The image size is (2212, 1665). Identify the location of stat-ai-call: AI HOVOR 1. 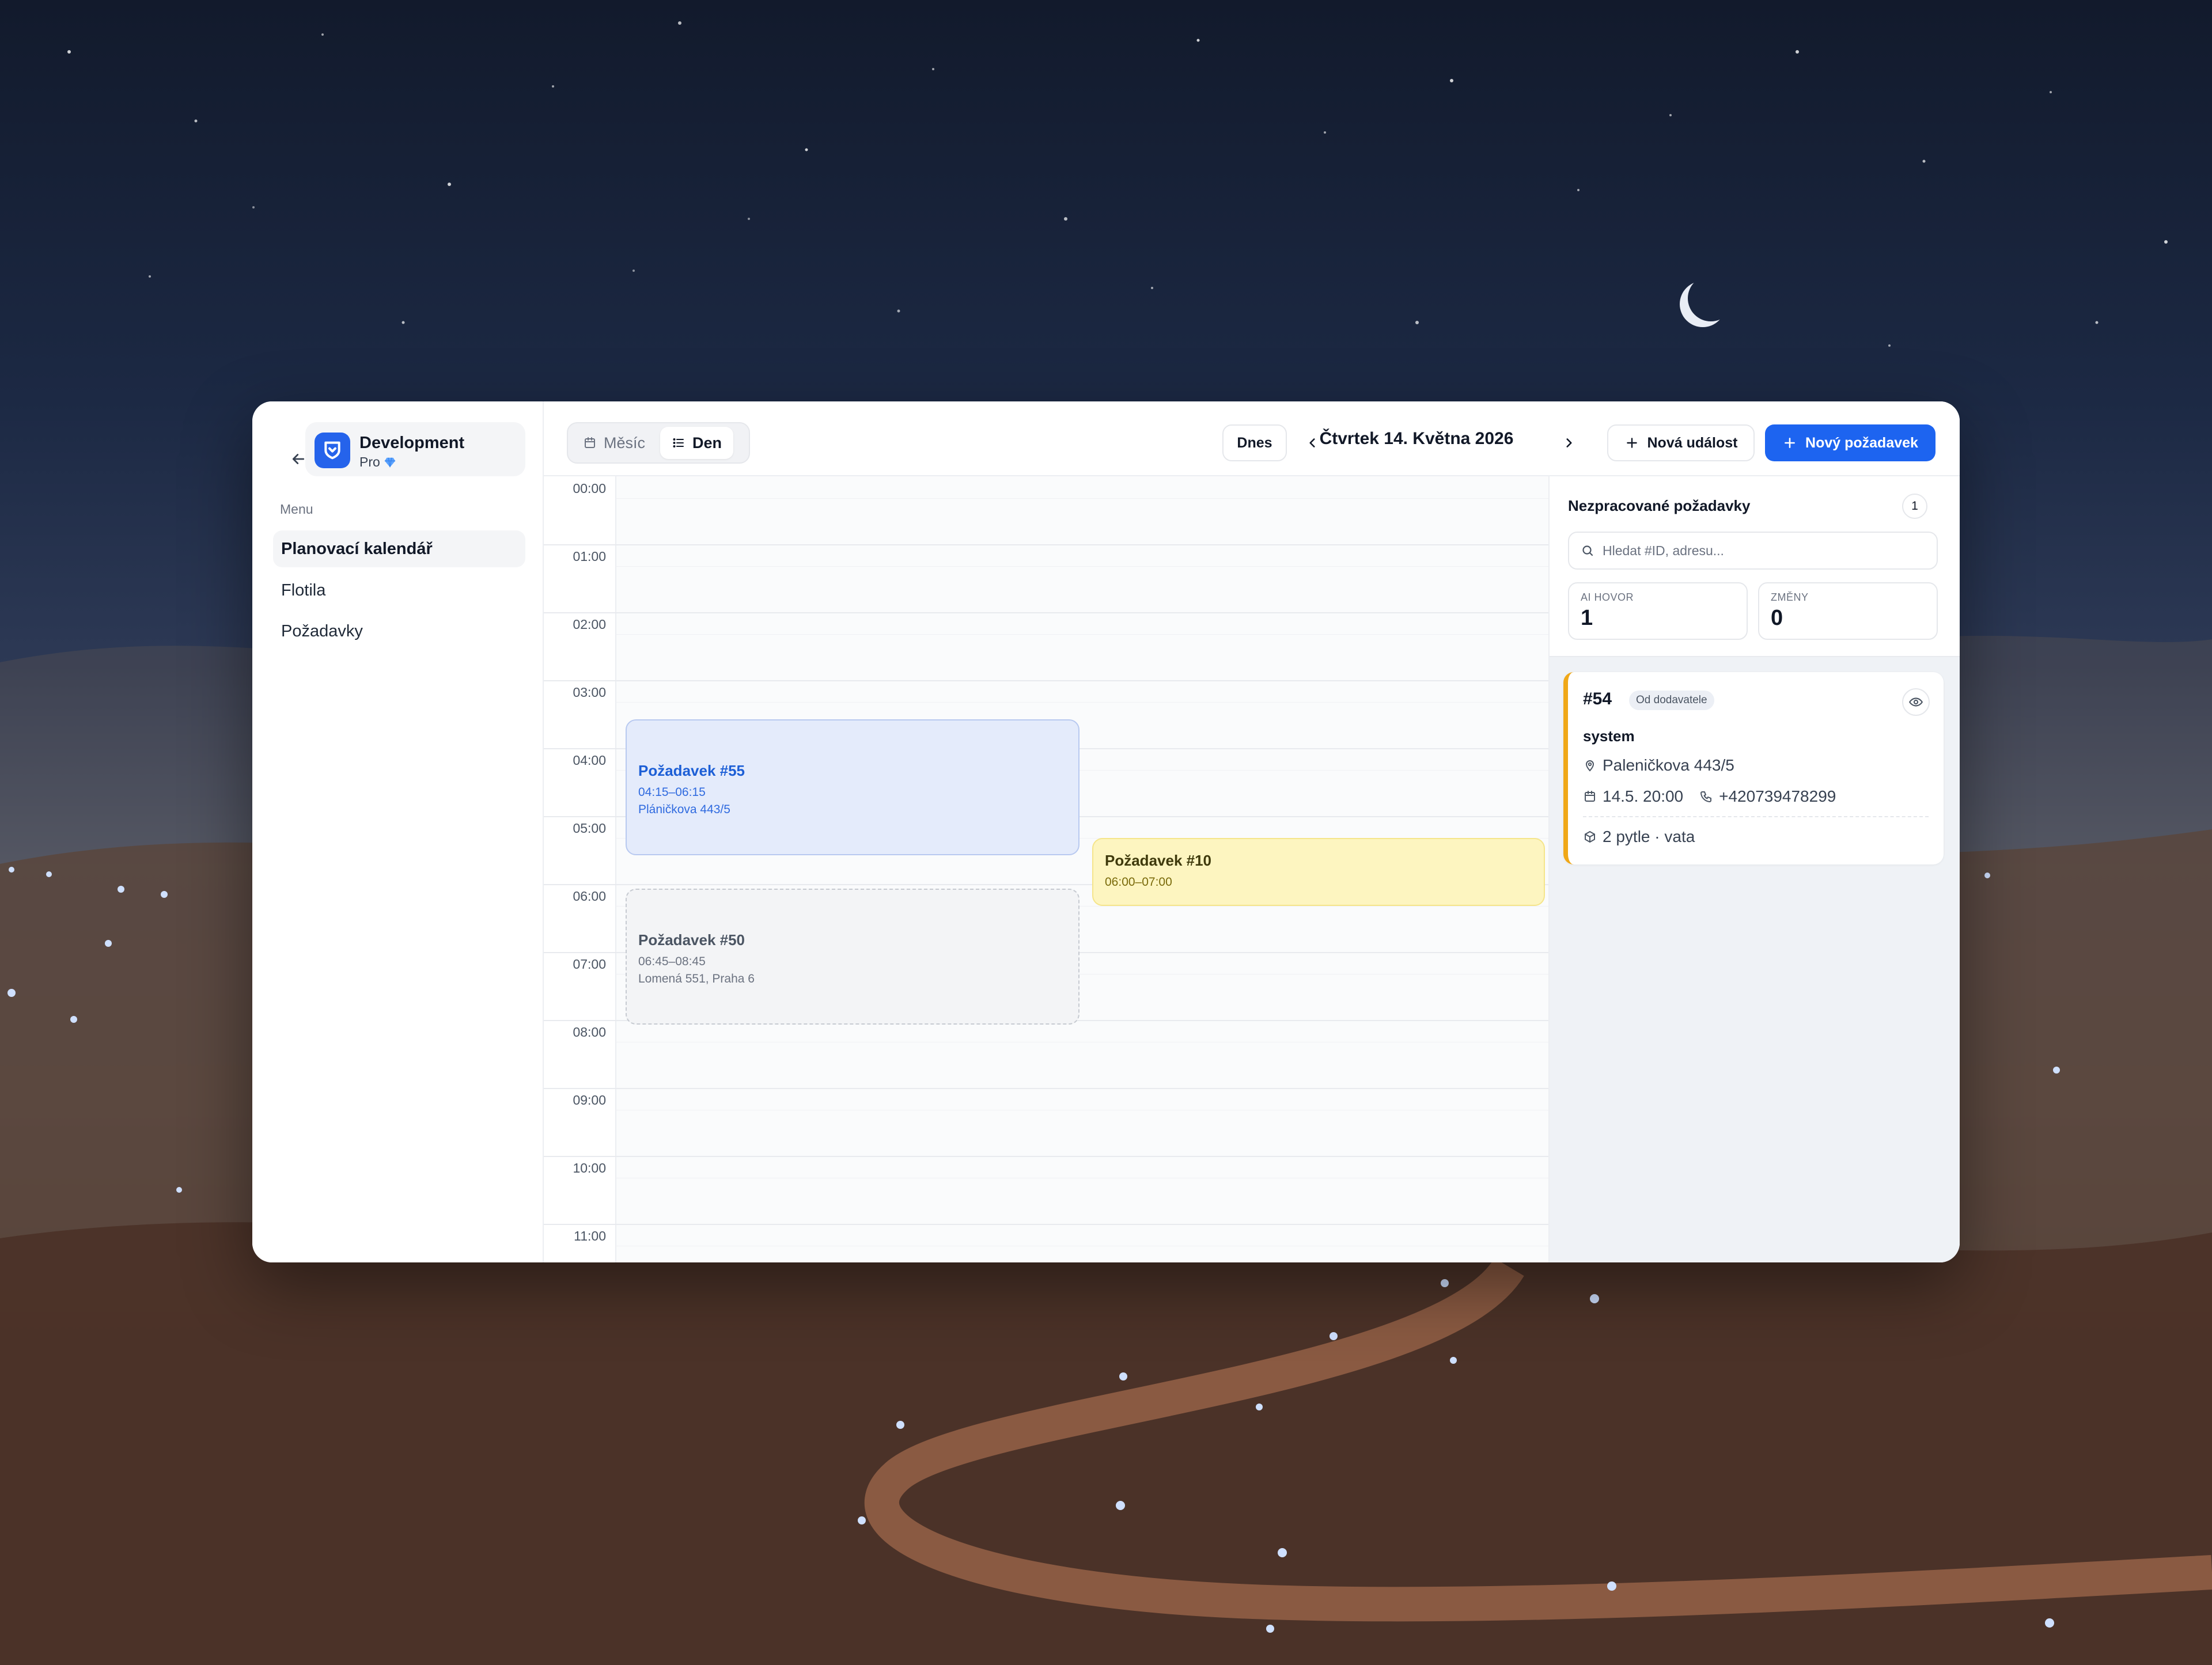
(1658, 611).